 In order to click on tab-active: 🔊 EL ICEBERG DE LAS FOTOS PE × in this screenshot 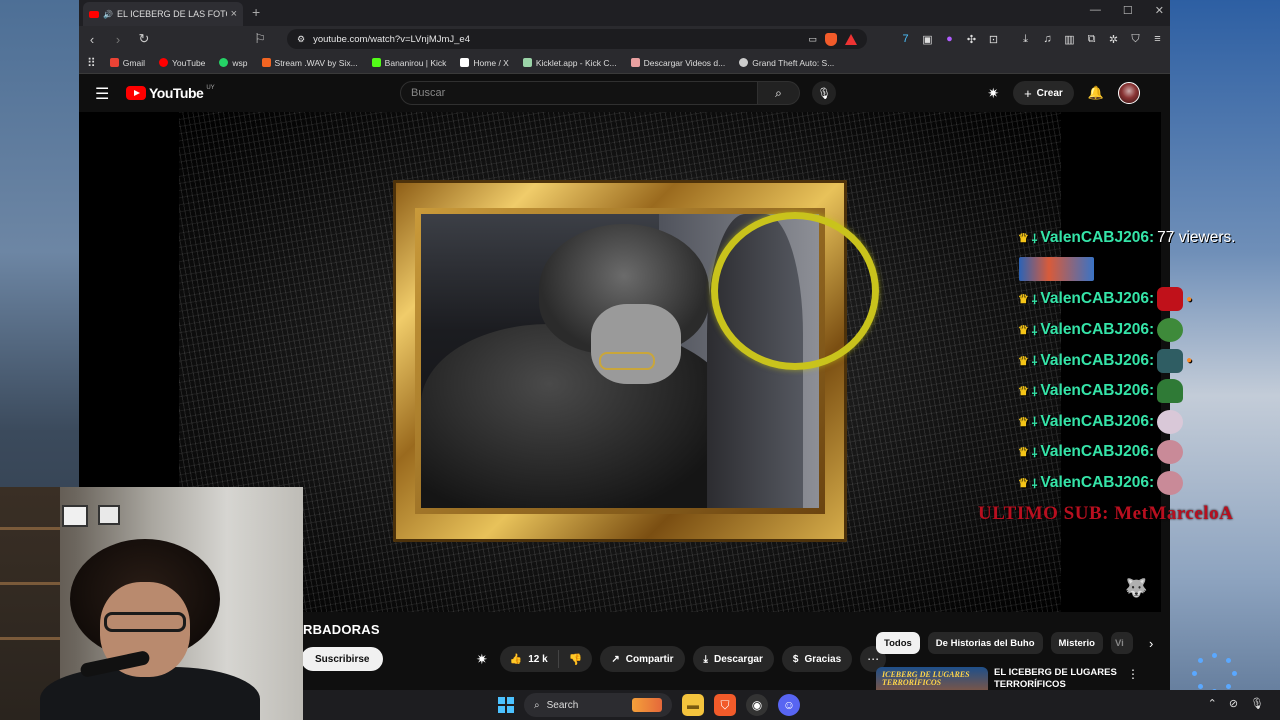, I will do `click(163, 14)`.